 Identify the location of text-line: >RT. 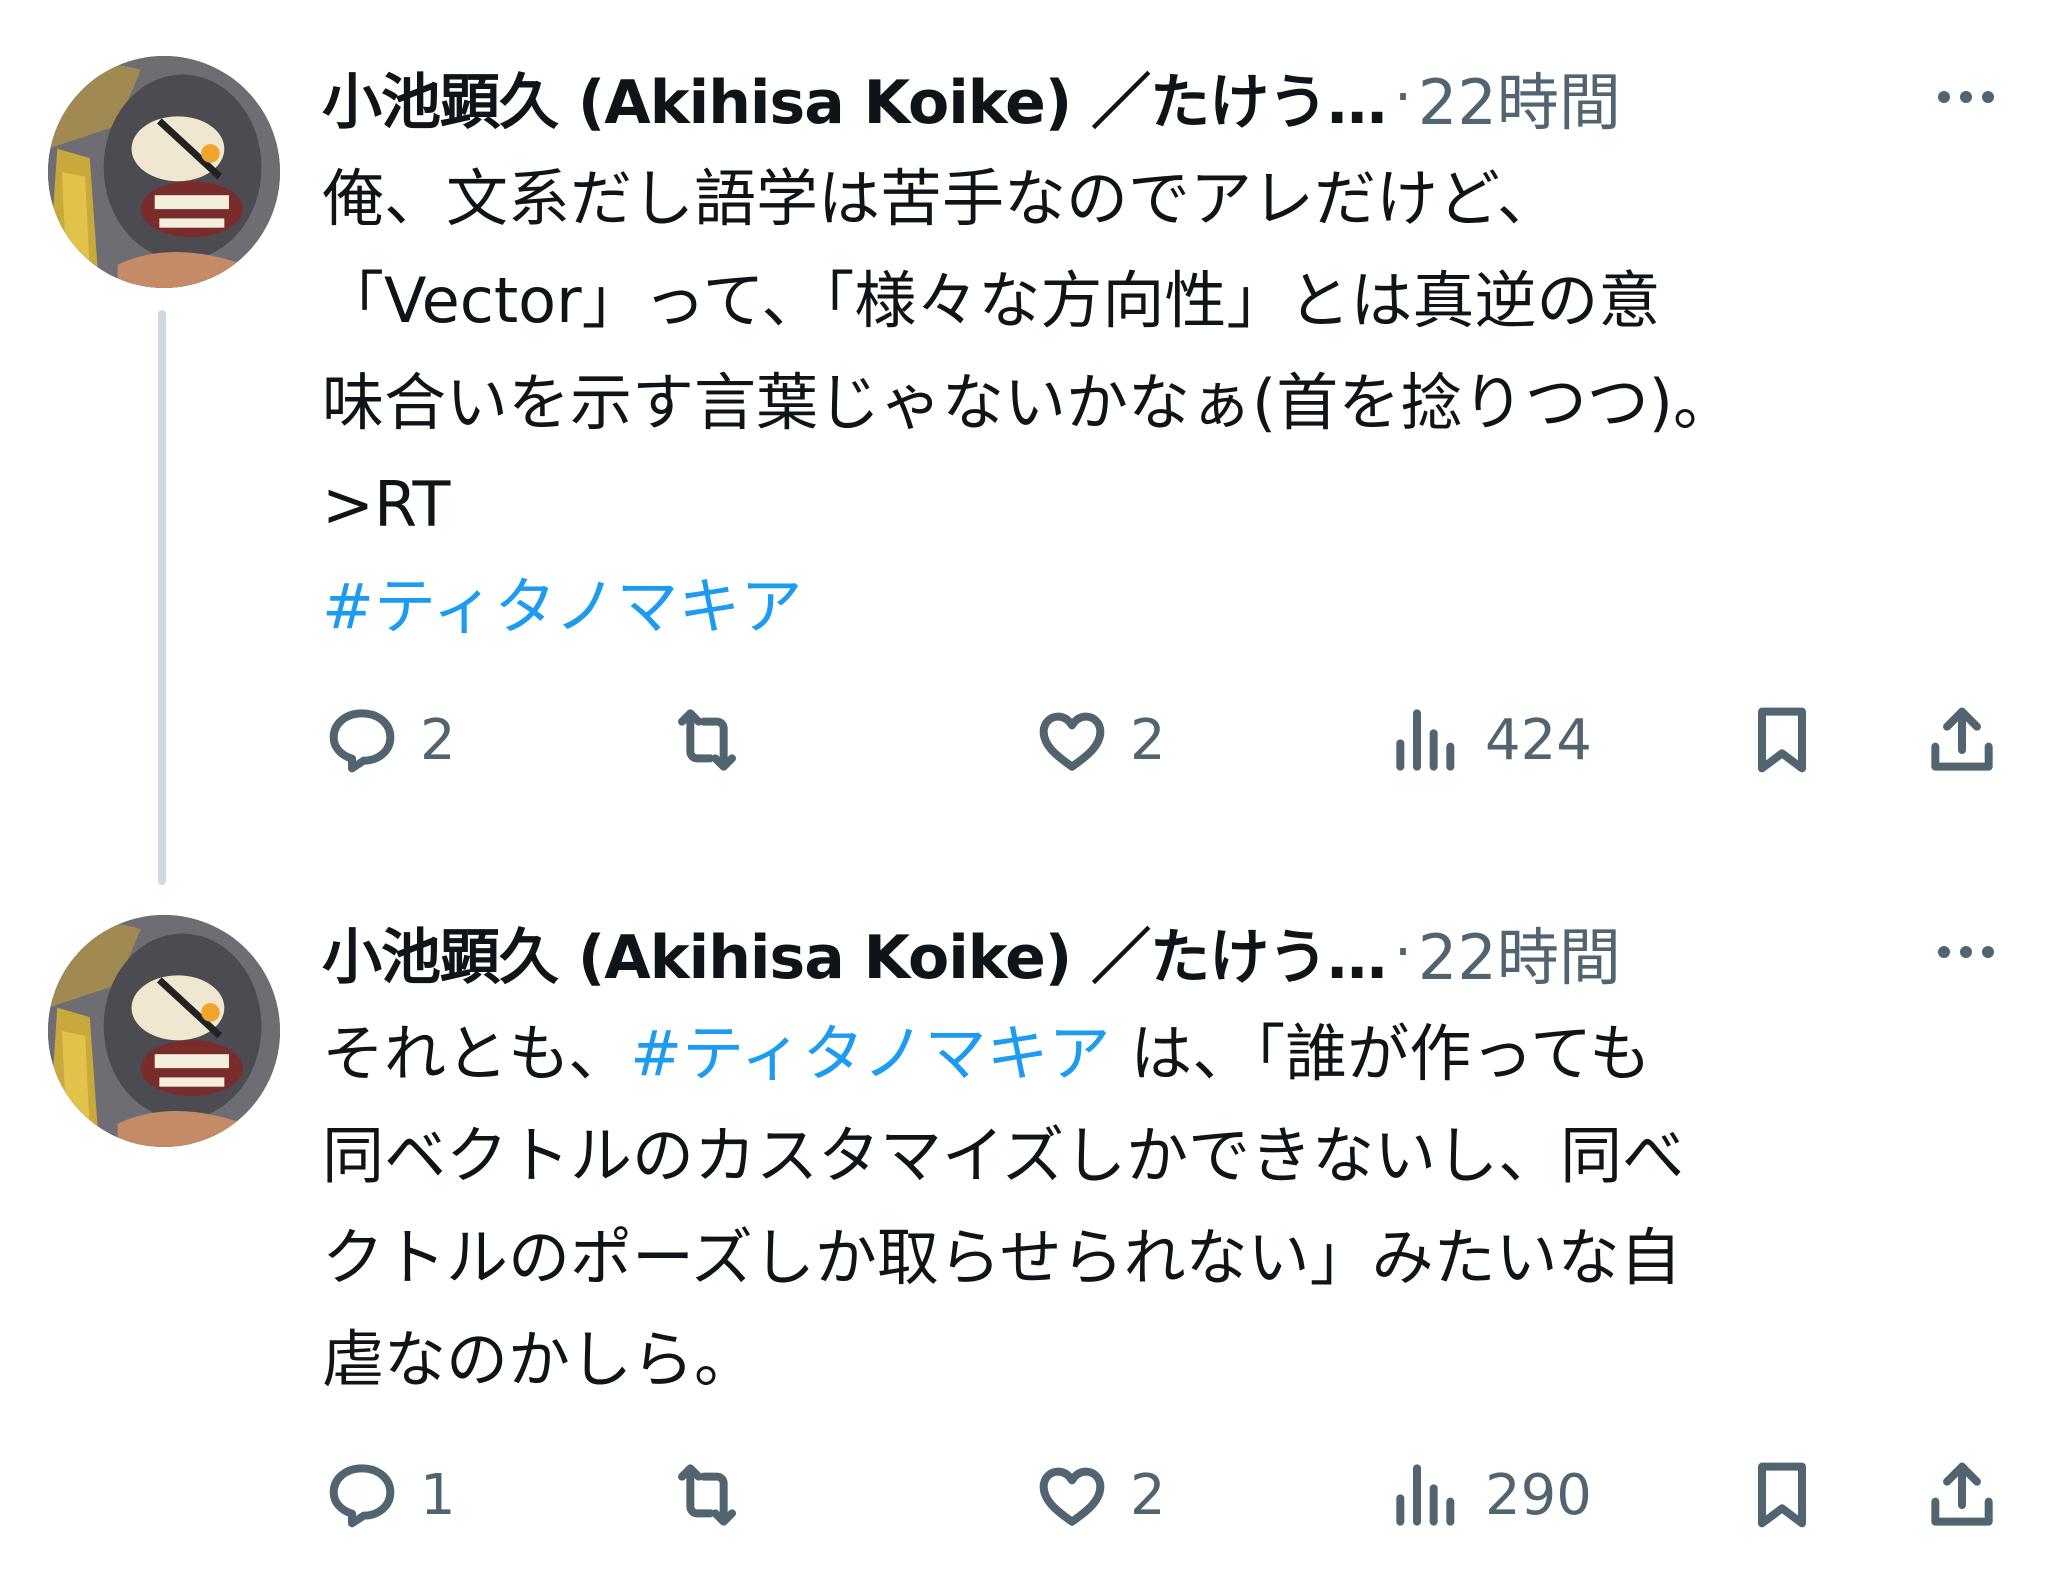
(386, 504).